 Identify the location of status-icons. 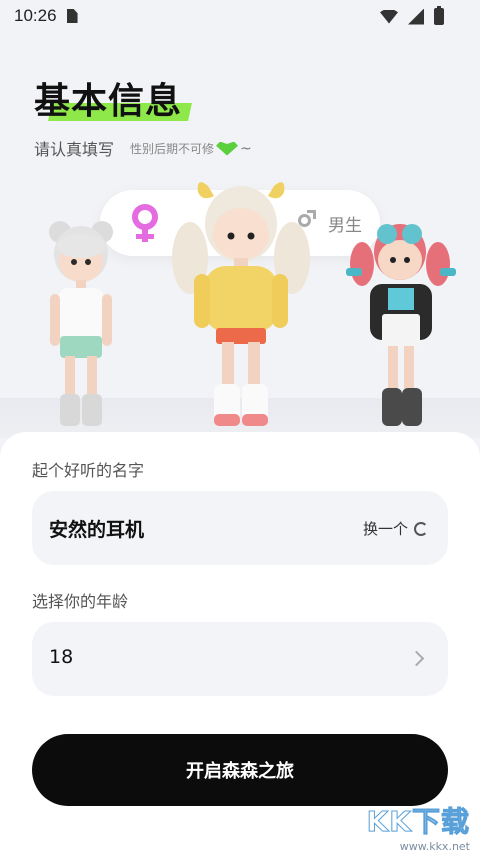
(412, 15).